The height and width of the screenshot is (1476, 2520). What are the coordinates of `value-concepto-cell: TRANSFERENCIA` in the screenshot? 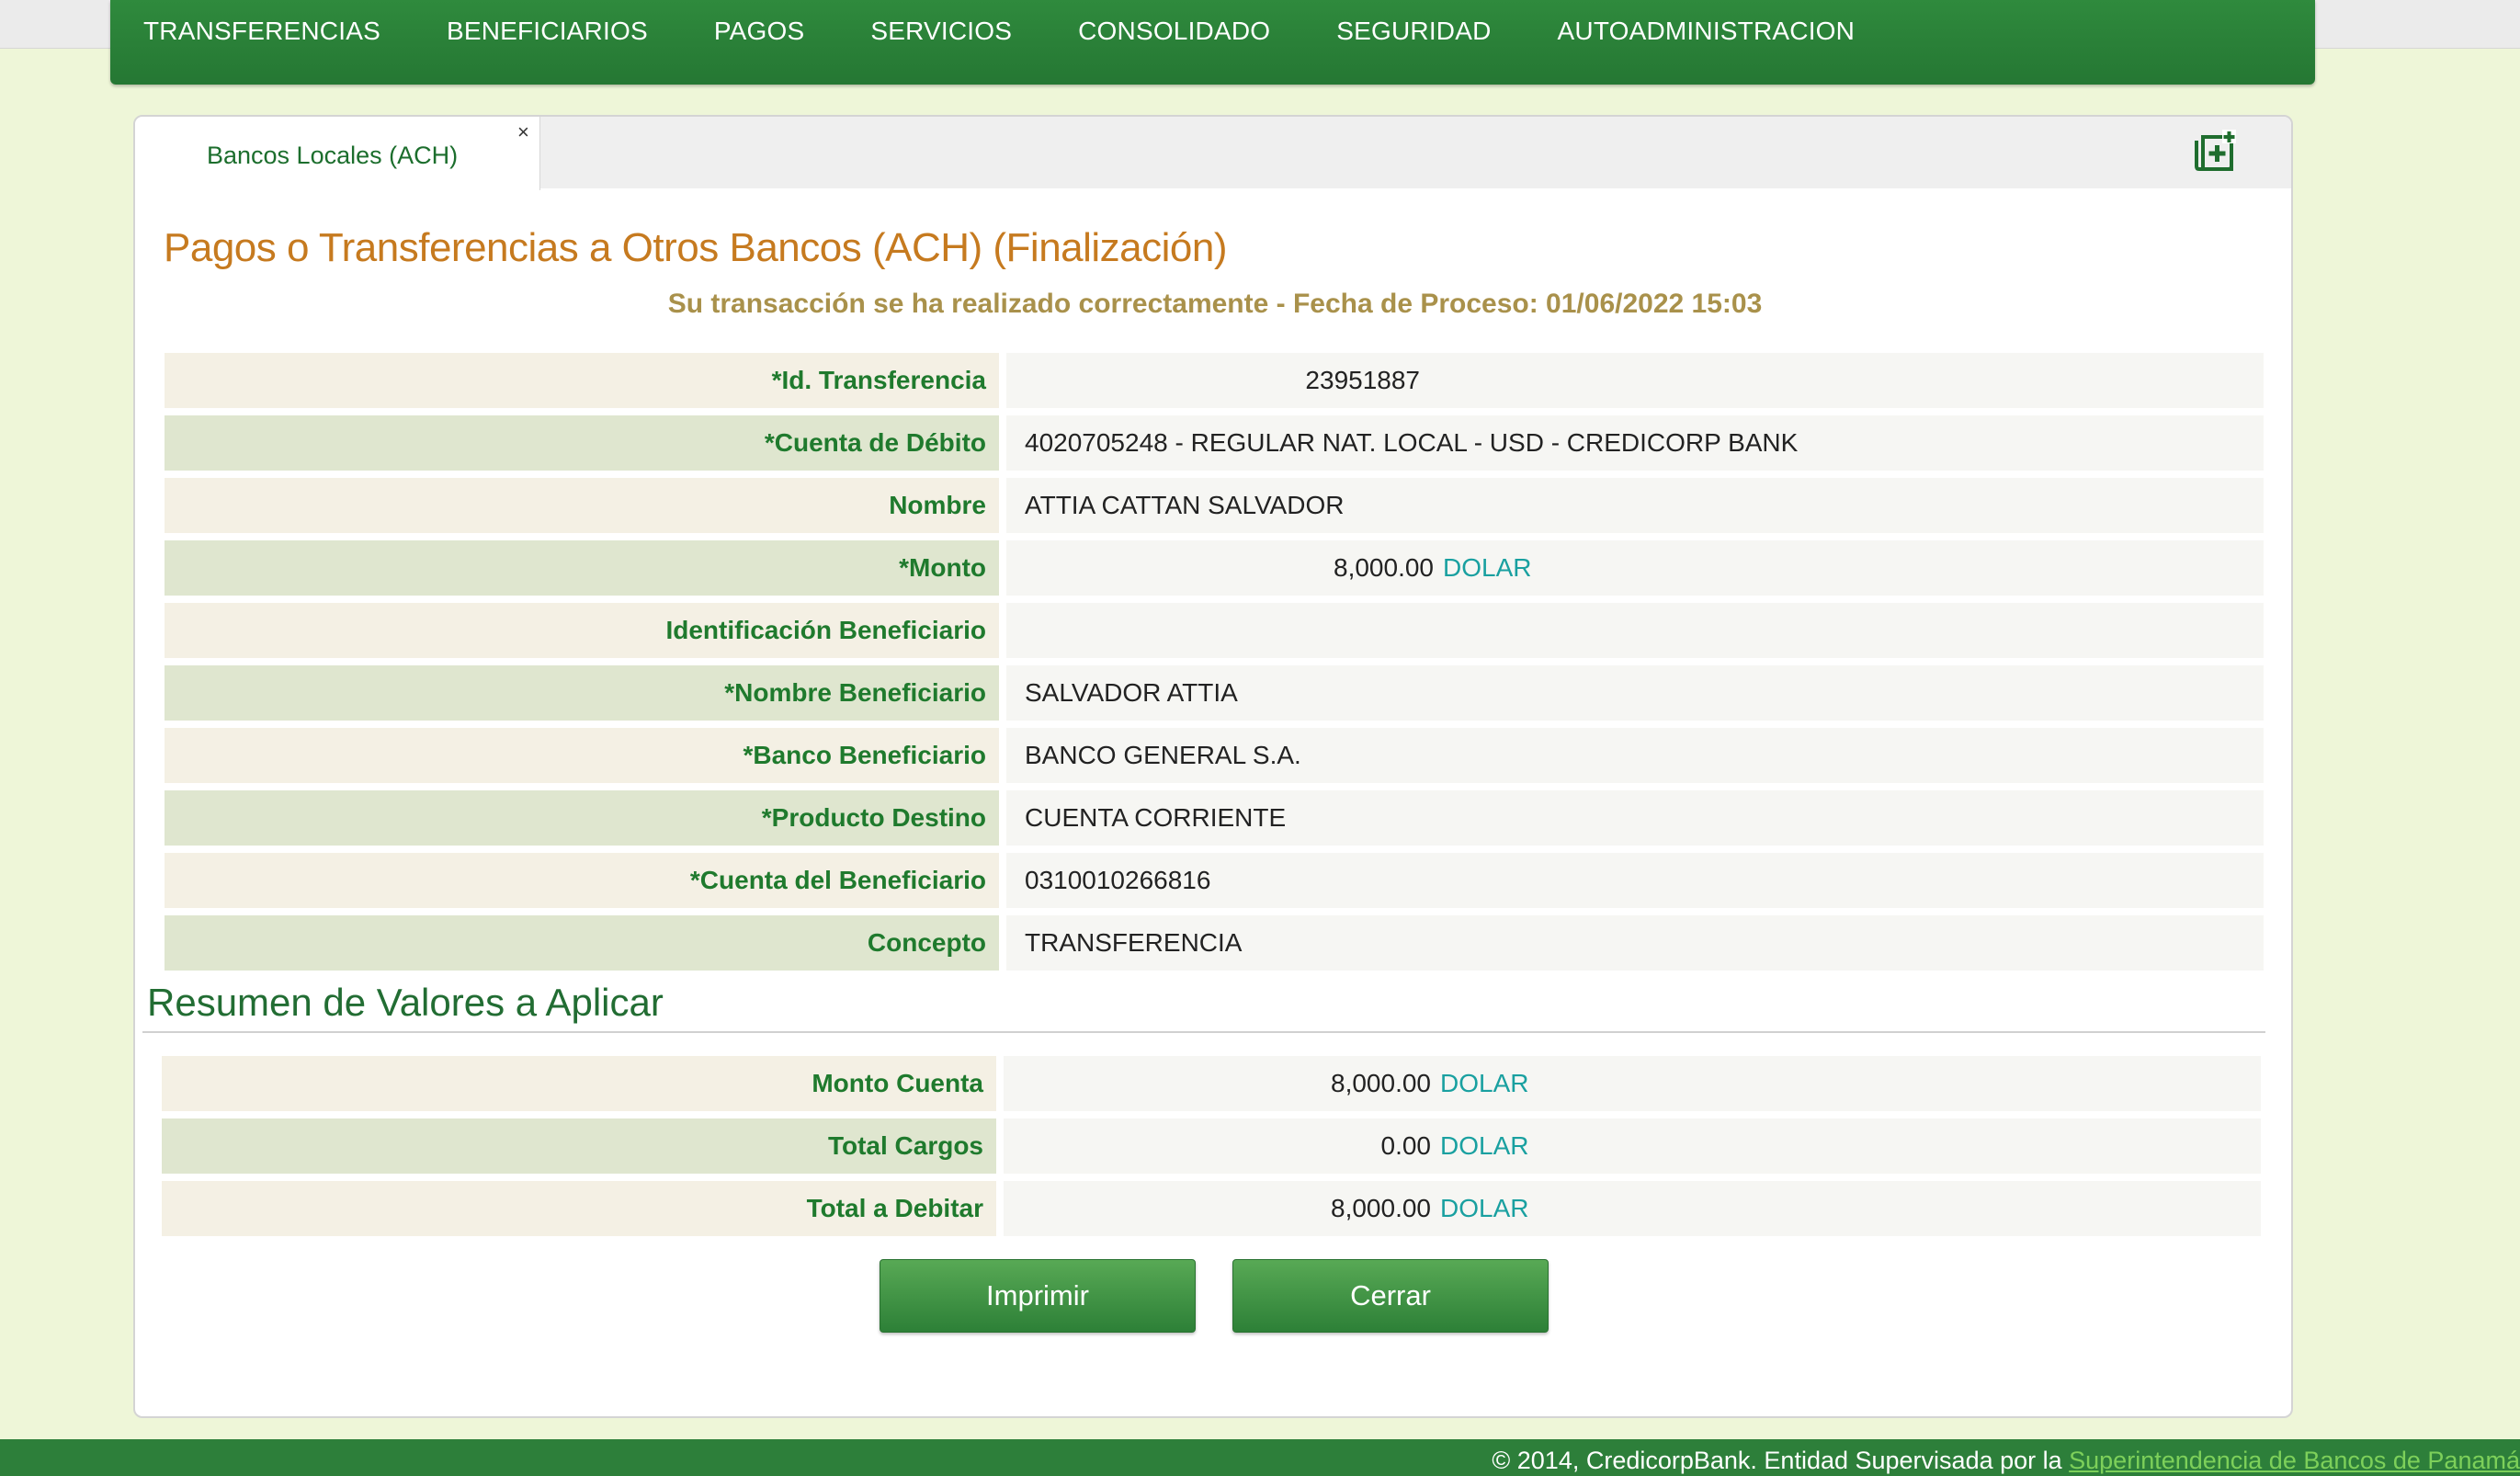 It's located at (1635, 943).